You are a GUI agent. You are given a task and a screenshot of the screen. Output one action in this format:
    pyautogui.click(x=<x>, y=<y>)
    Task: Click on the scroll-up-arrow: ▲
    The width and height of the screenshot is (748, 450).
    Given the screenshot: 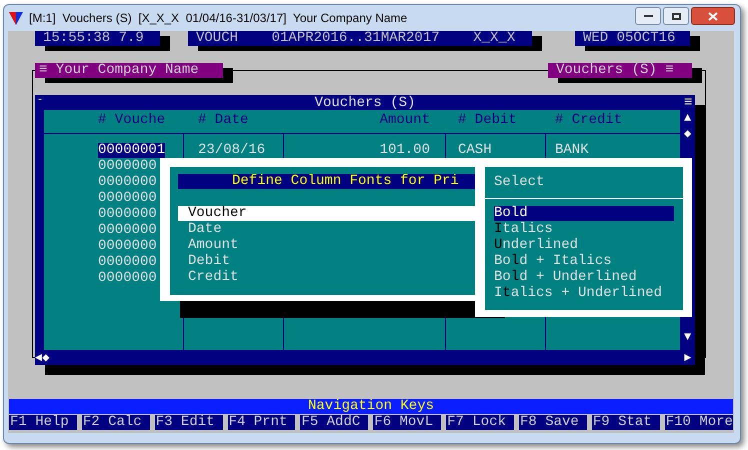 What is the action you would take?
    pyautogui.click(x=688, y=118)
    